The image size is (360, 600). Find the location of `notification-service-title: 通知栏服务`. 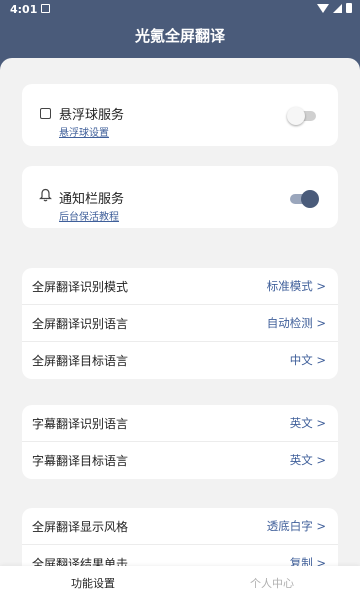

notification-service-title: 通知栏服务 is located at coordinates (92, 199).